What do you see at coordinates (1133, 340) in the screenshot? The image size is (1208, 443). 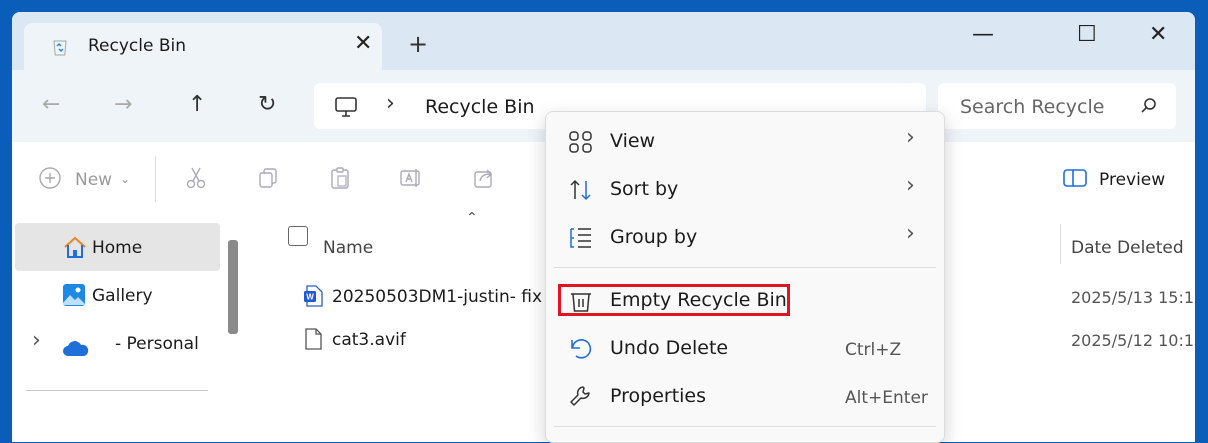 I see `file-date-deleted: 2025/5/12 10:1` at bounding box center [1133, 340].